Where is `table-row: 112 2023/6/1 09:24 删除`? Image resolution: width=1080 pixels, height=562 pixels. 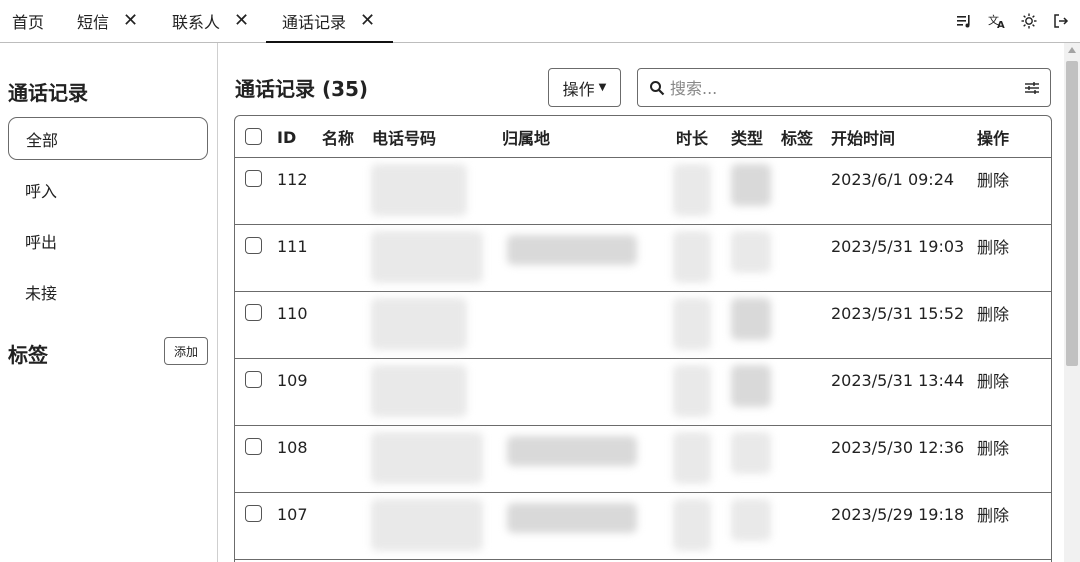 table-row: 112 2023/6/1 09:24 删除 is located at coordinates (643, 191).